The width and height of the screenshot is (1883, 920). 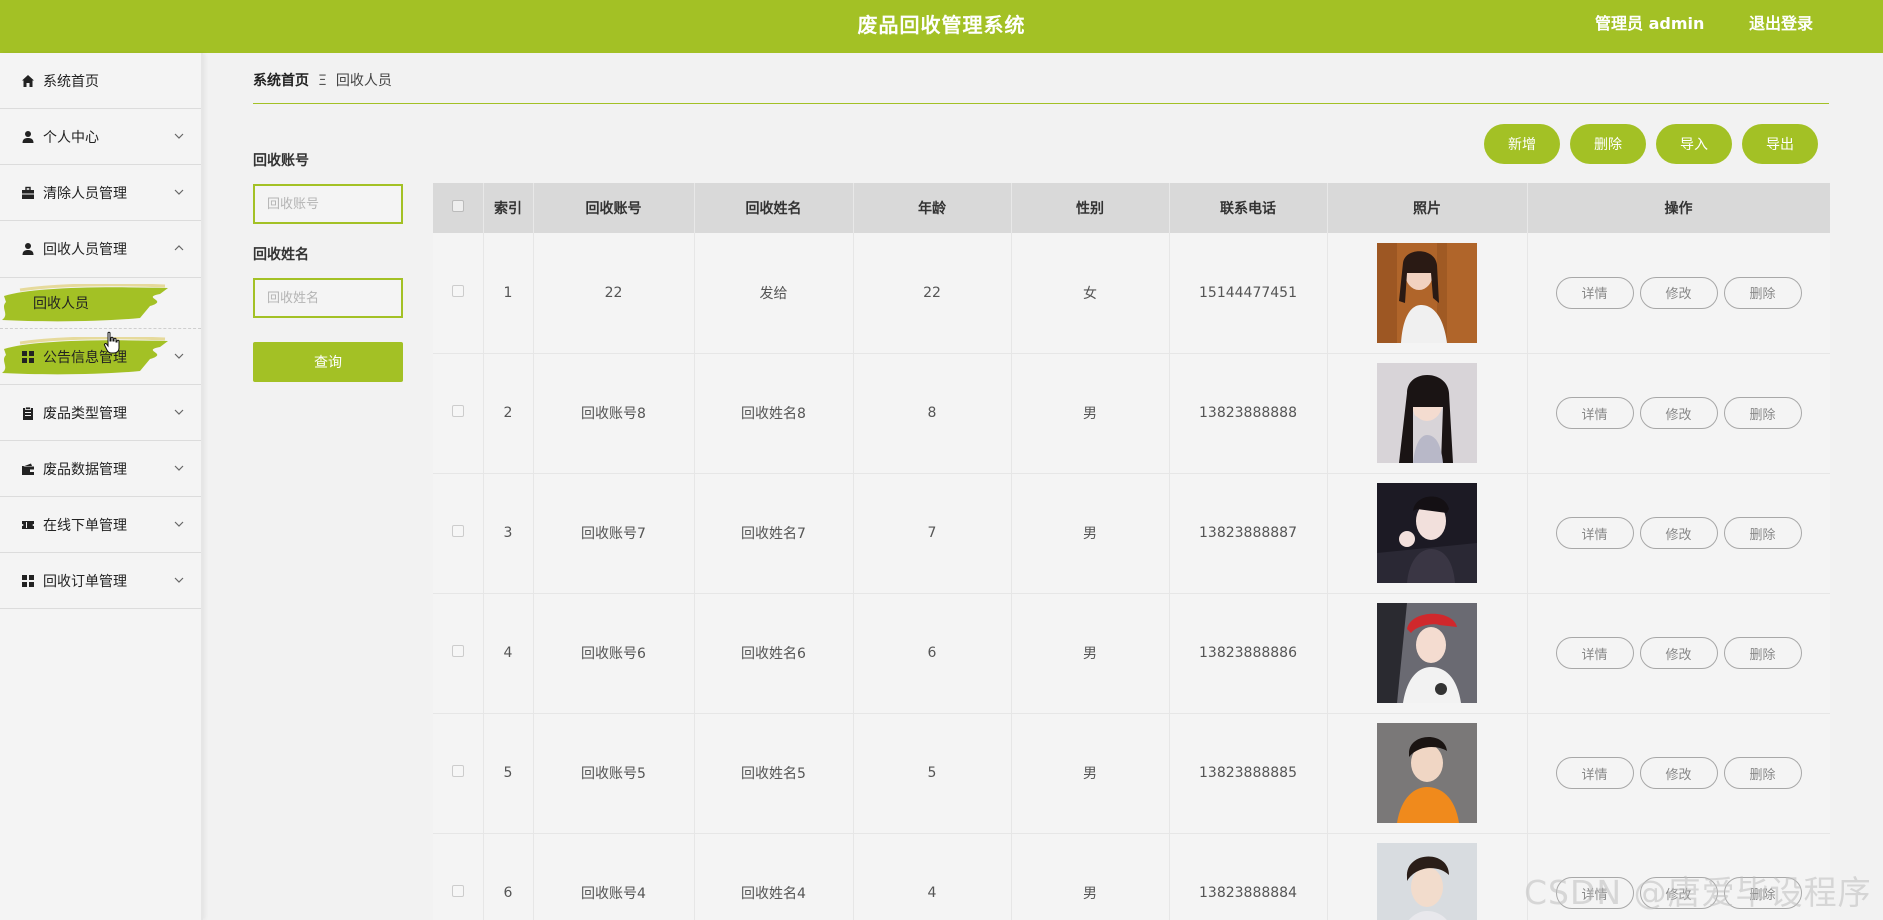 I want to click on sidebar-item-waste-type-management: 废品类型管理, so click(x=100, y=413).